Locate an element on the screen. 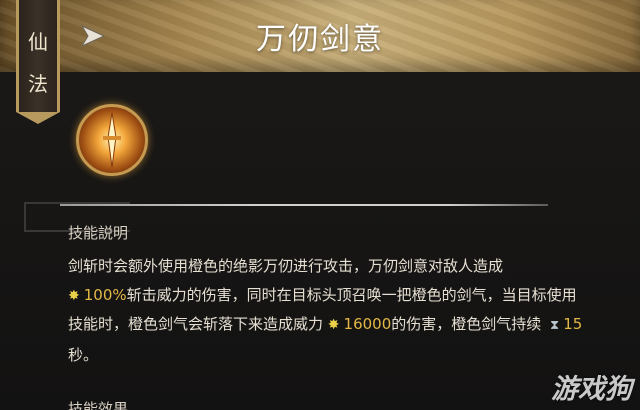 This screenshot has height=410, width=640. desc-text: 剑斩时会额外使用橙色的绝影万仞进行攻击，万仞剑意对敌人造成 is located at coordinates (286, 266).